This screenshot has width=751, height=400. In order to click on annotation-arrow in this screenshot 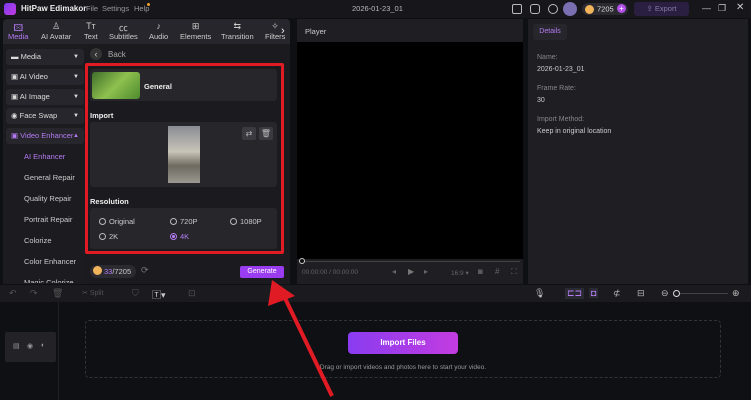, I will do `click(301, 338)`.